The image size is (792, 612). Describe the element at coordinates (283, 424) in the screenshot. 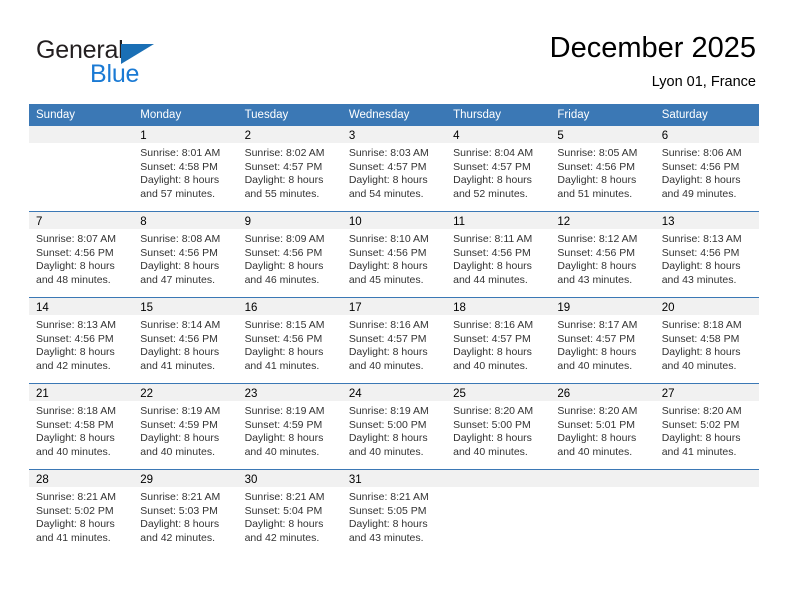

I see `sunset-text: Sunset: 4:59 PM` at that location.